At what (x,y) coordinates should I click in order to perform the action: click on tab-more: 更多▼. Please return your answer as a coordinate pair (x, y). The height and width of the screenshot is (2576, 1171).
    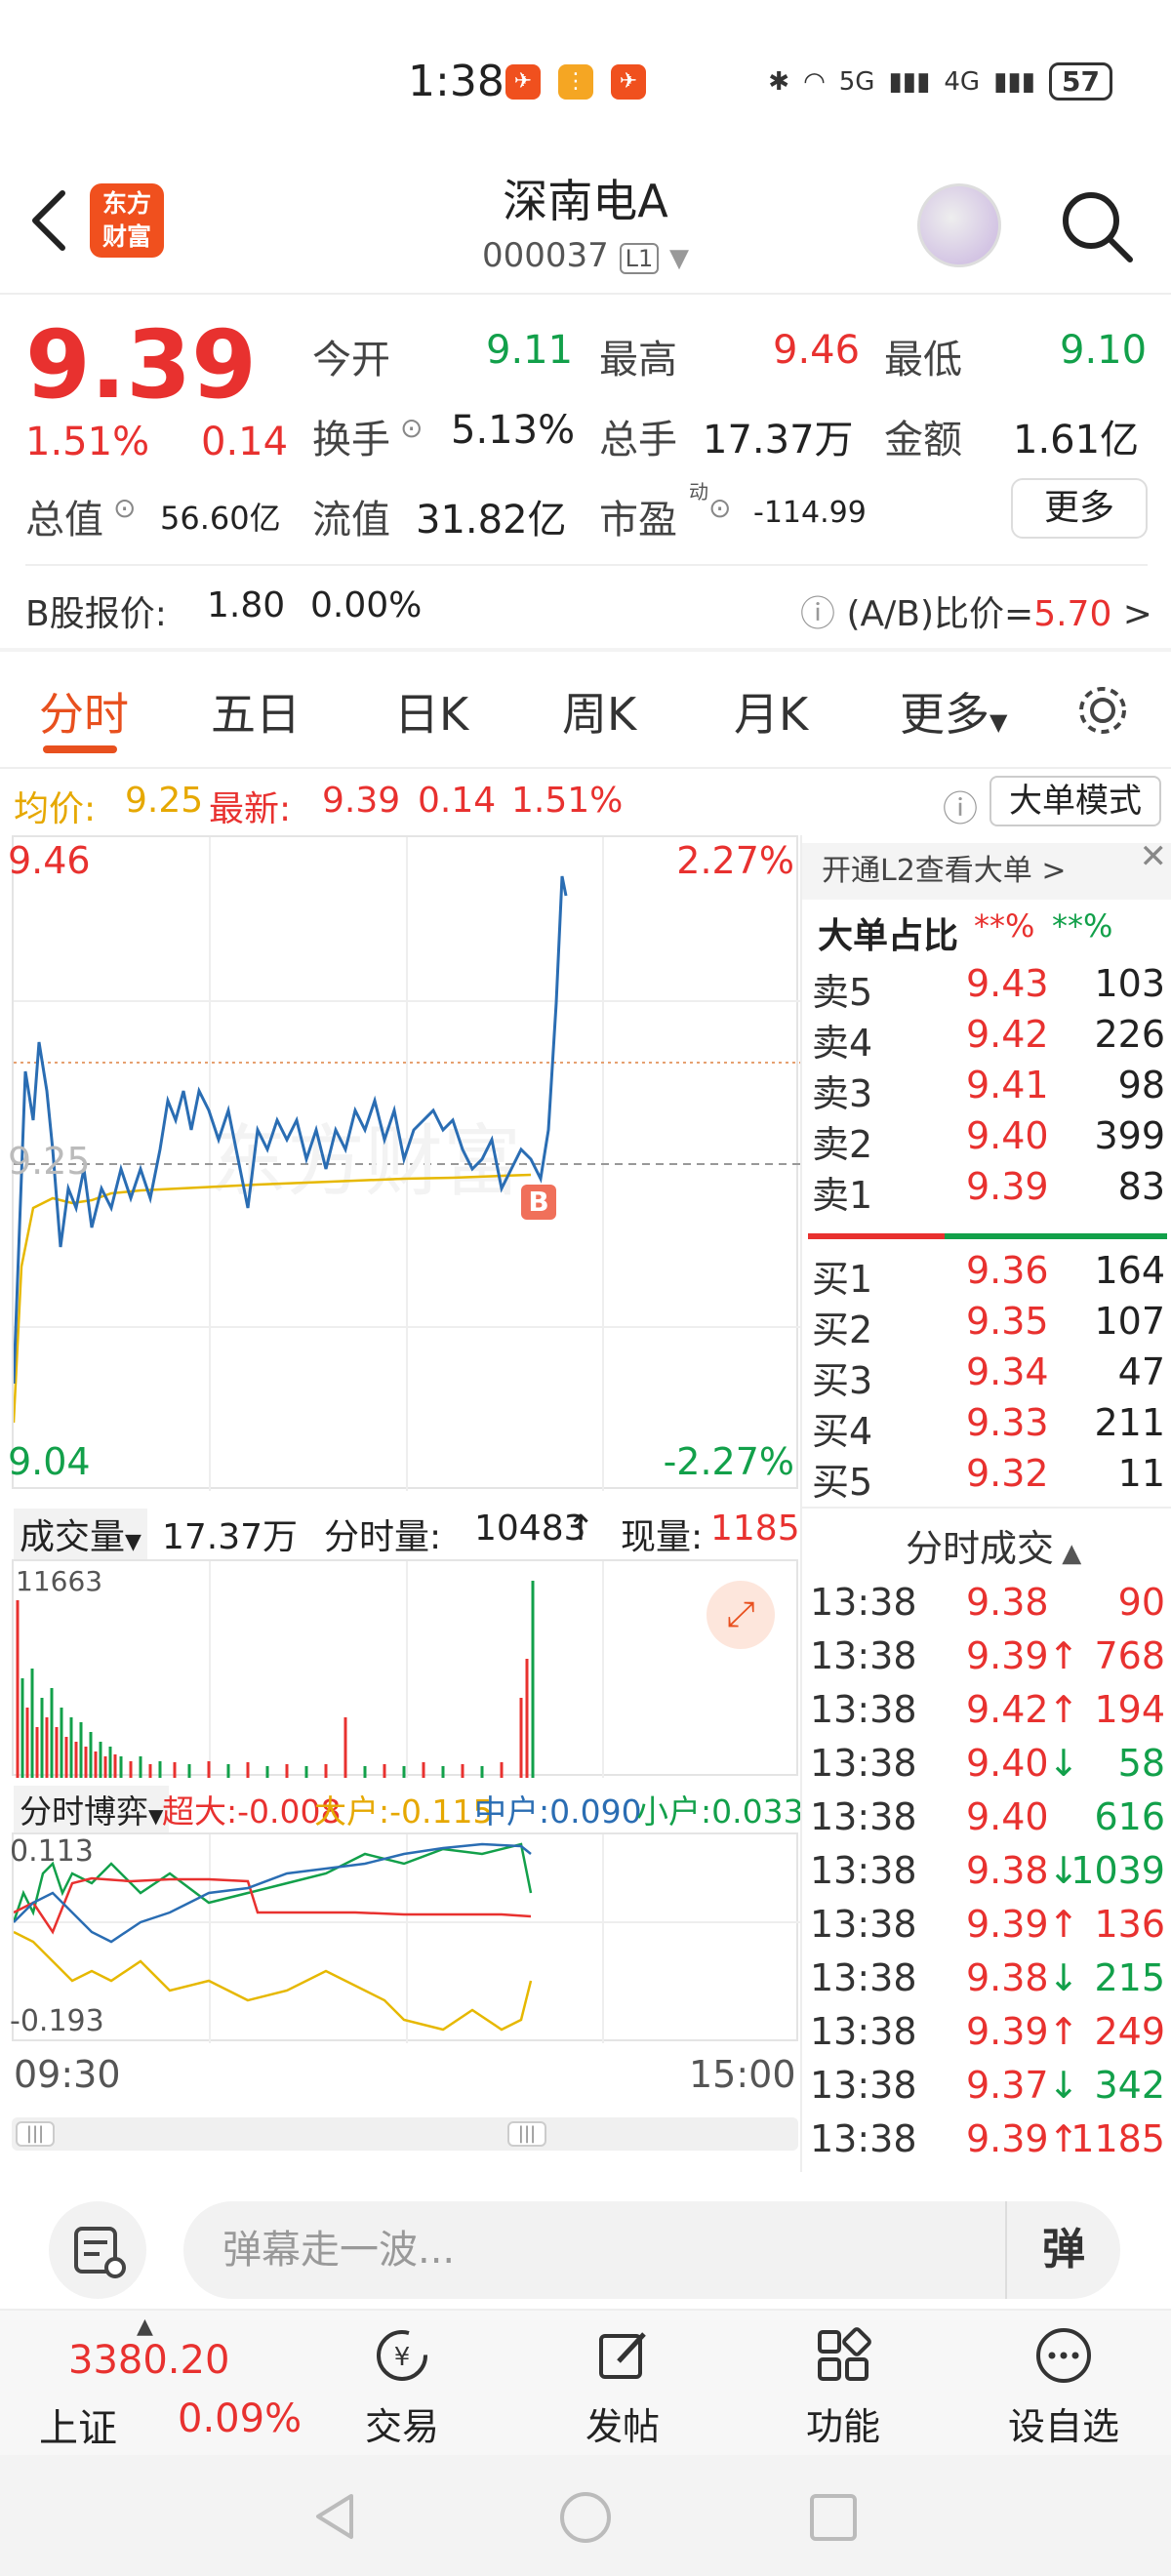
    Looking at the image, I should click on (953, 711).